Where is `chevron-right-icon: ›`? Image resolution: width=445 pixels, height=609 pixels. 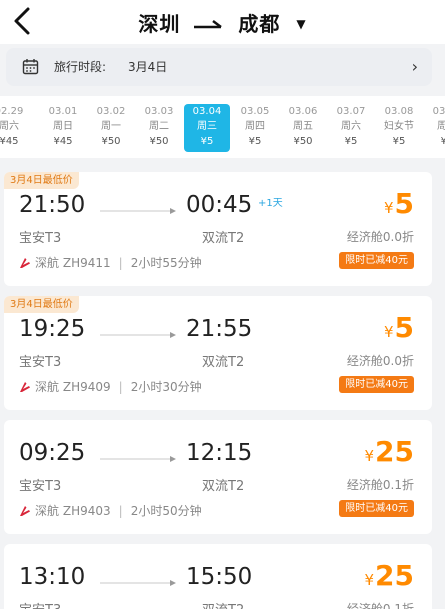 chevron-right-icon: › is located at coordinates (414, 66).